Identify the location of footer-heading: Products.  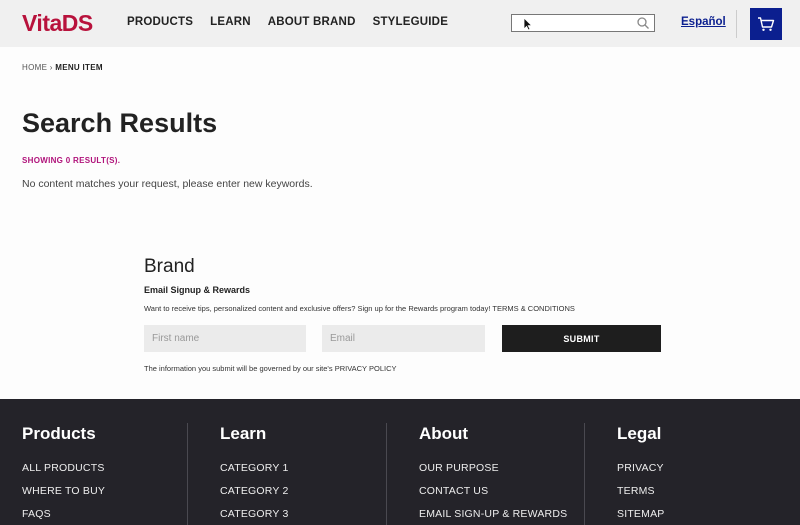
(59, 433).